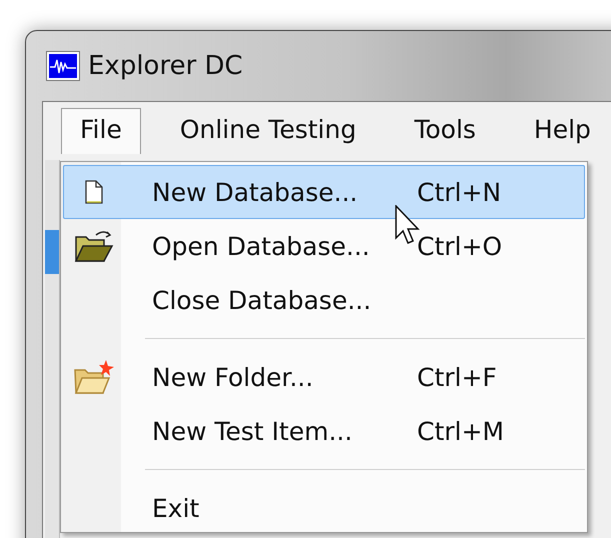 This screenshot has width=611, height=538. I want to click on menu-item: New Folder... Ctrl+F, so click(324, 377).